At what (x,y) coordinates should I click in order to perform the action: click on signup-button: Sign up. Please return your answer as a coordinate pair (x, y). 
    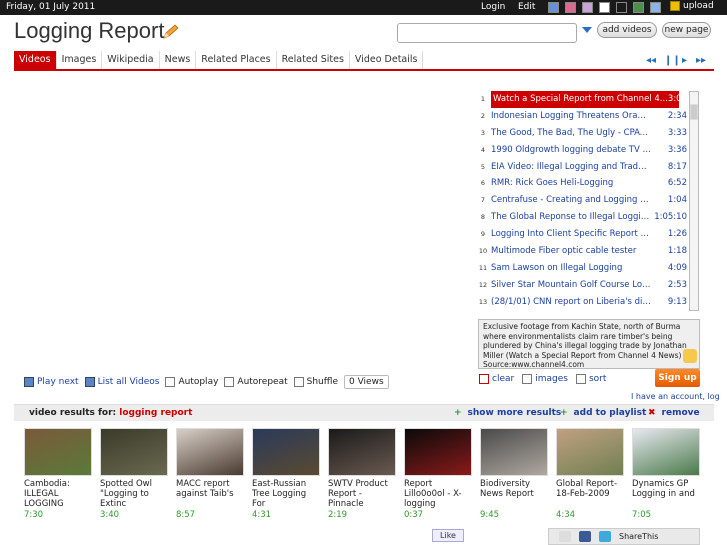
    Looking at the image, I should click on (677, 378).